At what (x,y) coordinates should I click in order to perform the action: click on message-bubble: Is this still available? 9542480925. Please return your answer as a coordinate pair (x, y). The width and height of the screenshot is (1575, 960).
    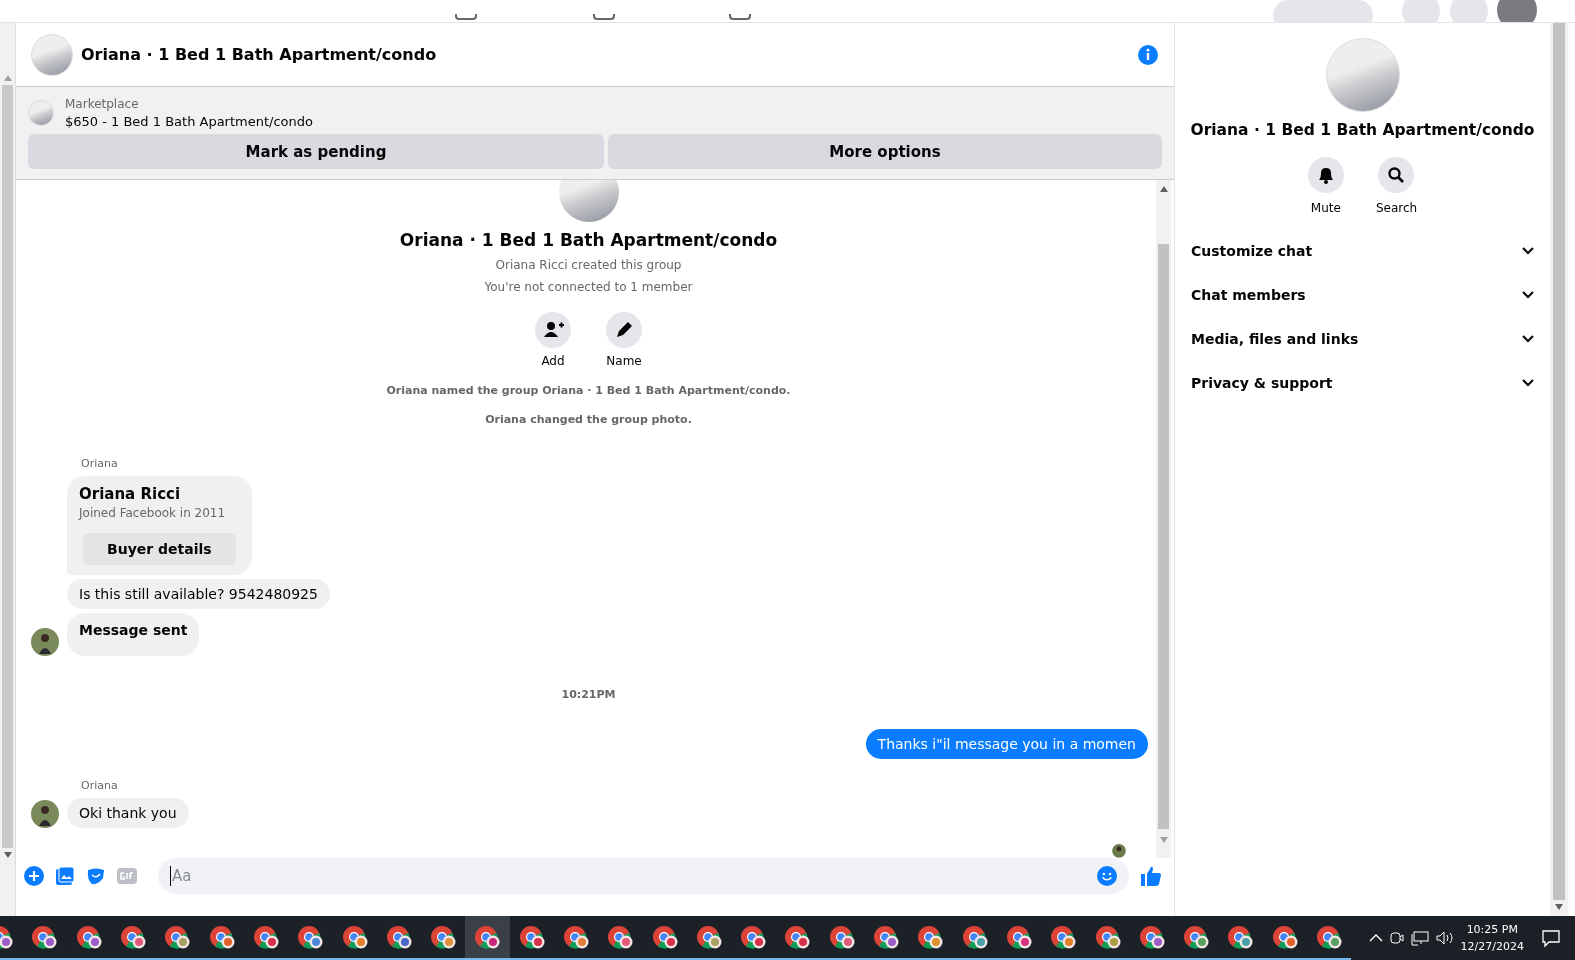
    Looking at the image, I should click on (198, 594).